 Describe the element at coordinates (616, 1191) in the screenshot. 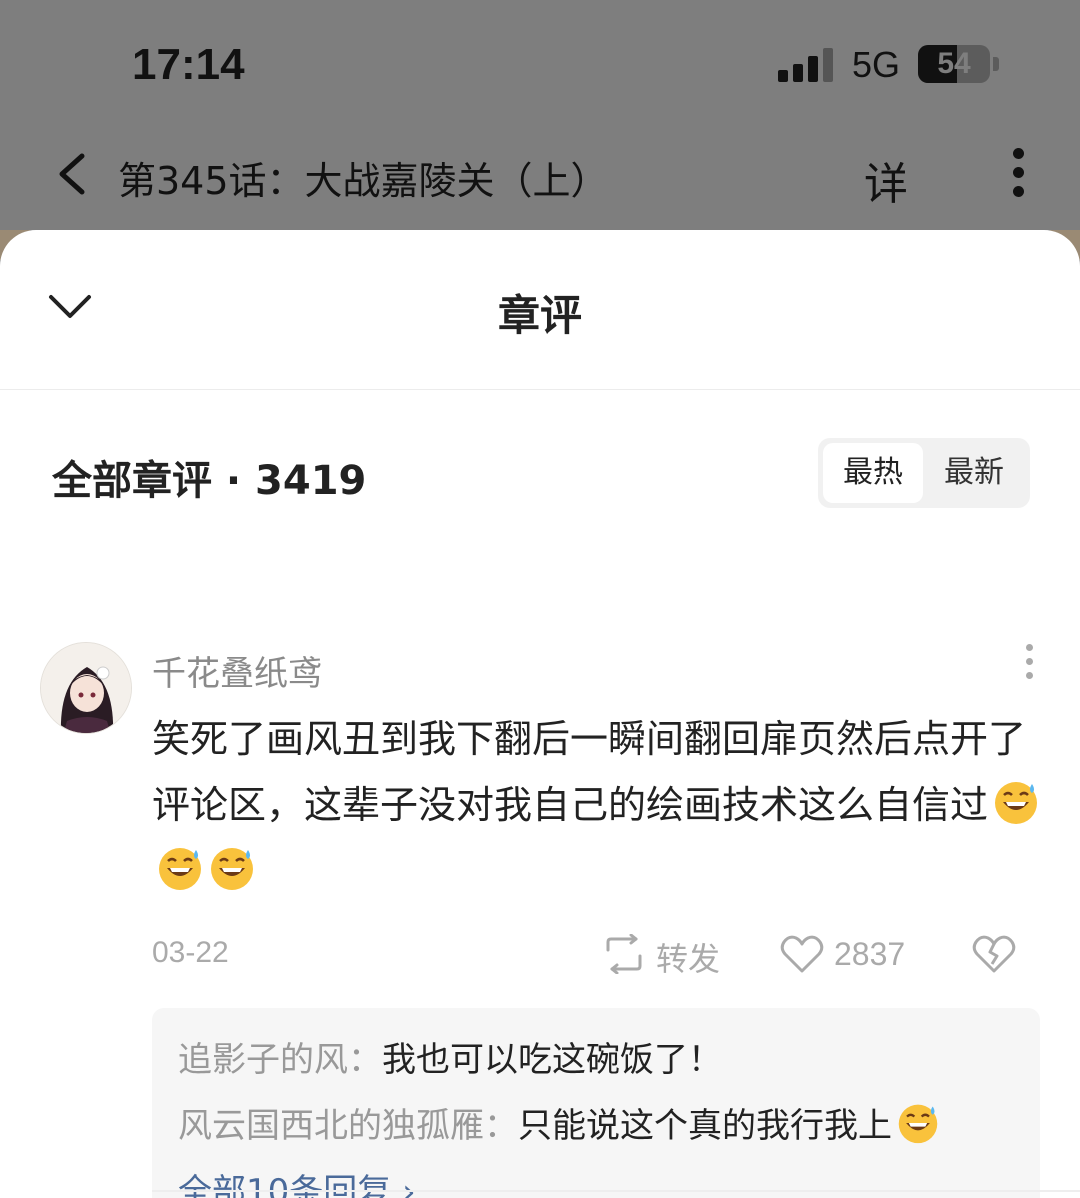

I see `divider` at that location.